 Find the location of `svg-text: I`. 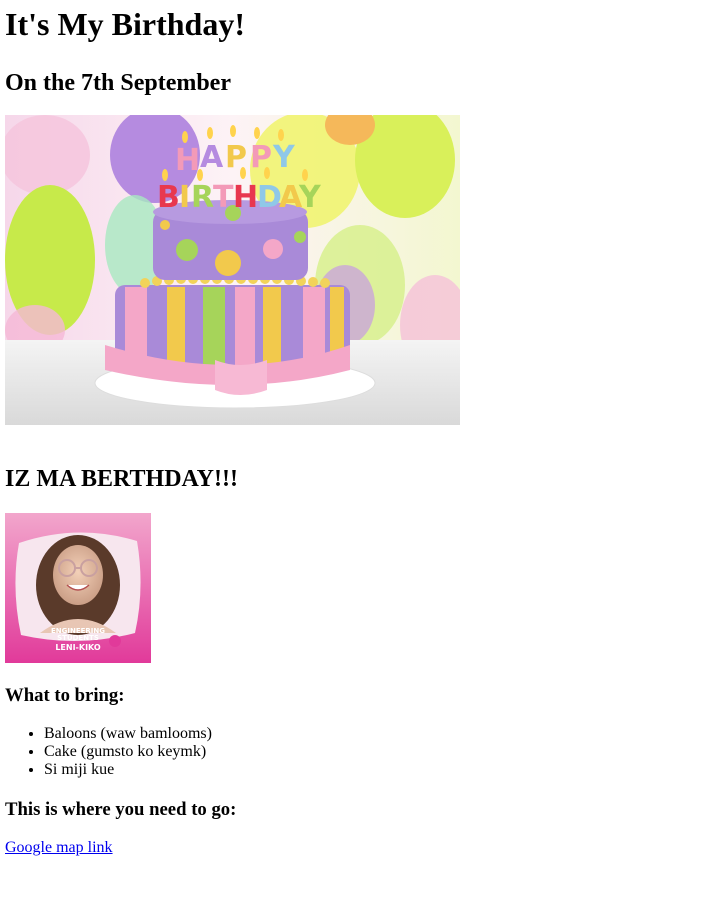

svg-text: I is located at coordinates (184, 197).